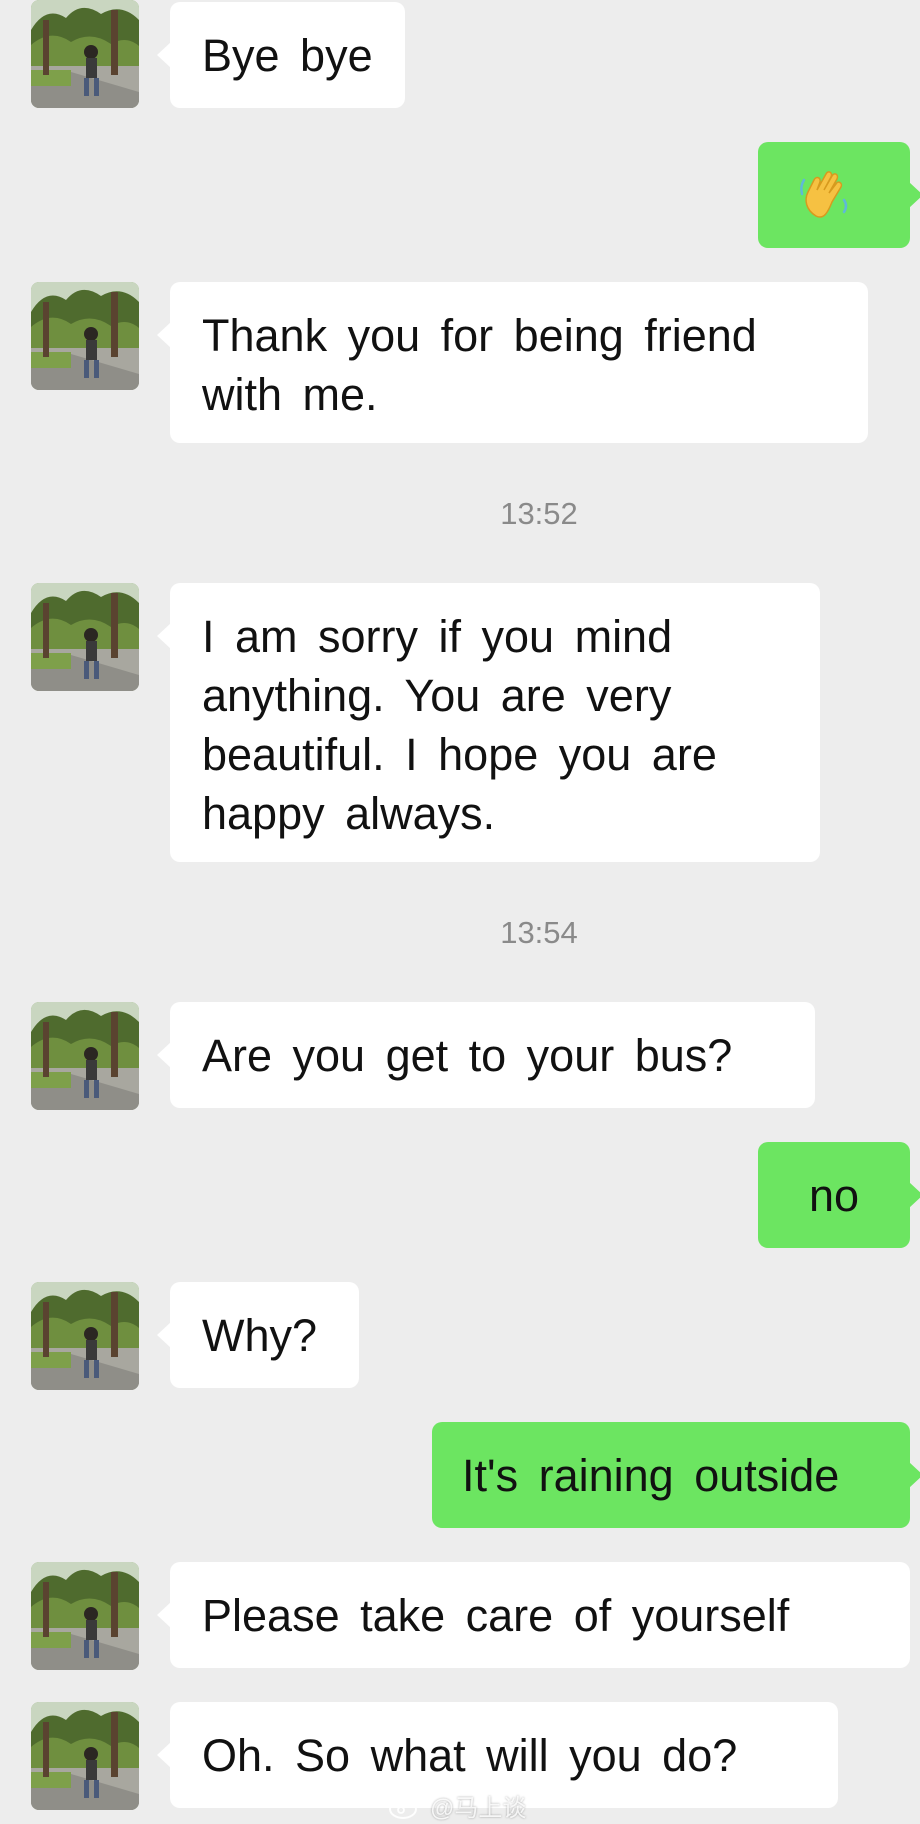 Image resolution: width=920 pixels, height=1824 pixels. I want to click on incoming-message-bubble: Please take care of yourself, so click(533, 1615).